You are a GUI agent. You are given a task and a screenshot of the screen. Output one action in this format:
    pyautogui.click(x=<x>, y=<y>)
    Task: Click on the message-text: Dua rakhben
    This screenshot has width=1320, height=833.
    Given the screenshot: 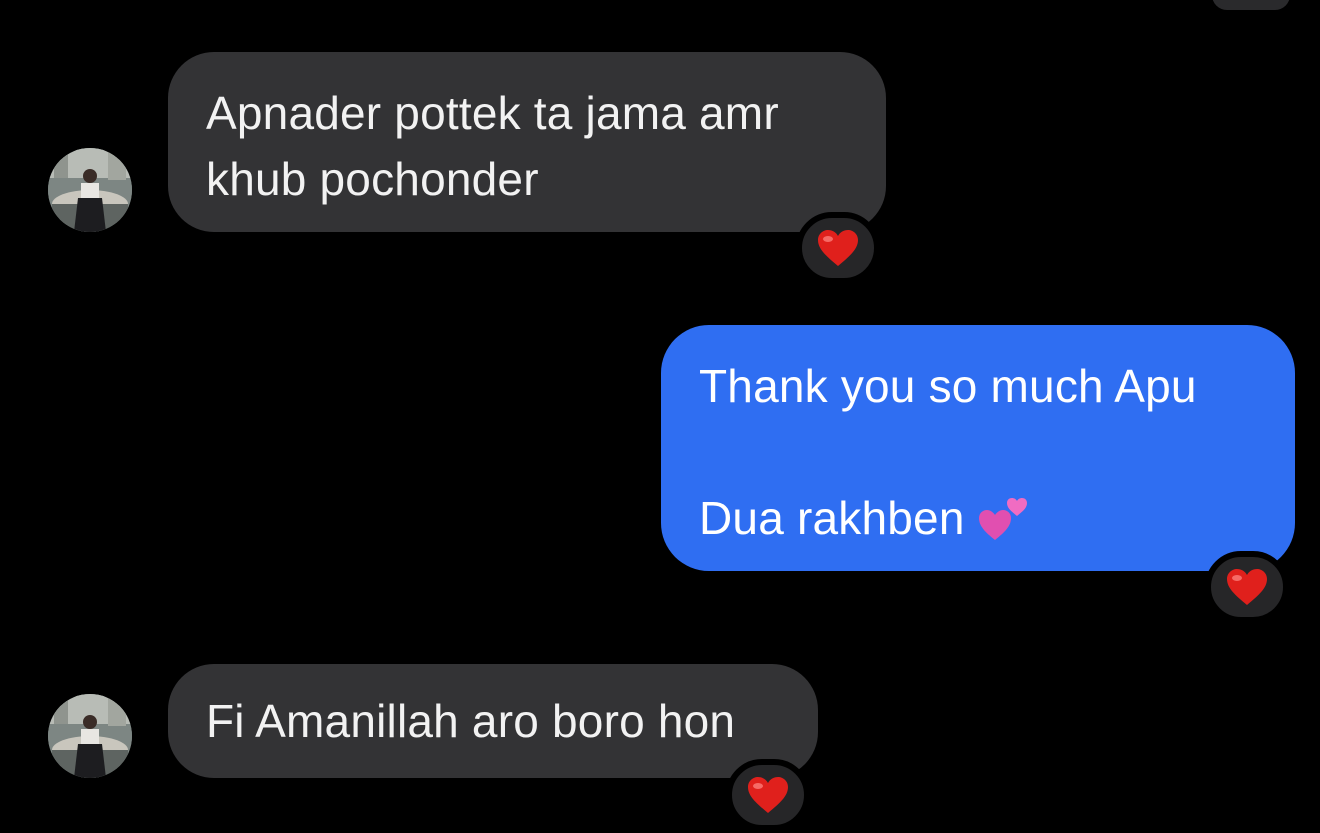 What is the action you would take?
    pyautogui.click(x=832, y=518)
    